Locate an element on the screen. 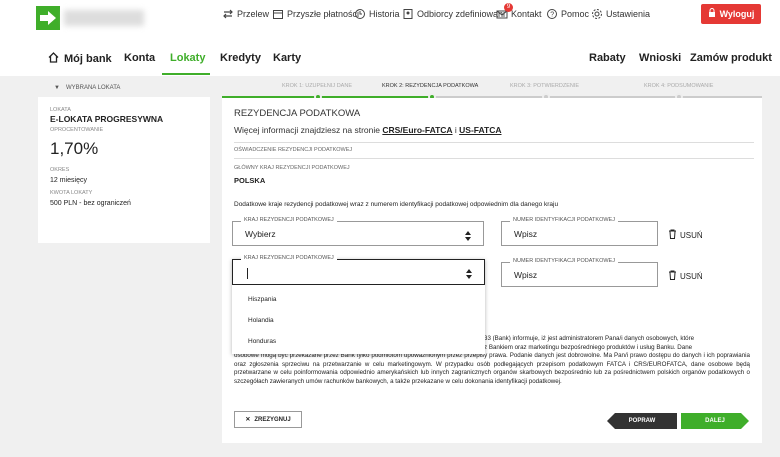  help-label: Pomoc is located at coordinates (575, 14).